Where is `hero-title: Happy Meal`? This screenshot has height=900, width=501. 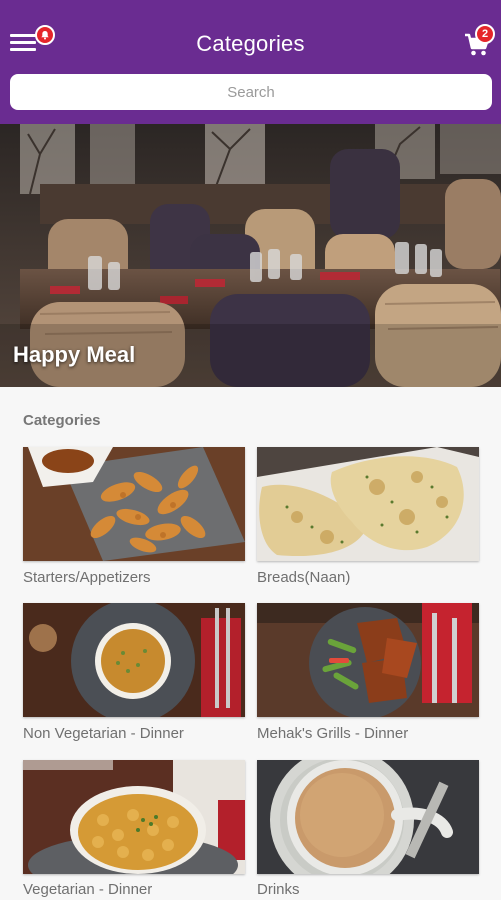 hero-title: Happy Meal is located at coordinates (74, 354).